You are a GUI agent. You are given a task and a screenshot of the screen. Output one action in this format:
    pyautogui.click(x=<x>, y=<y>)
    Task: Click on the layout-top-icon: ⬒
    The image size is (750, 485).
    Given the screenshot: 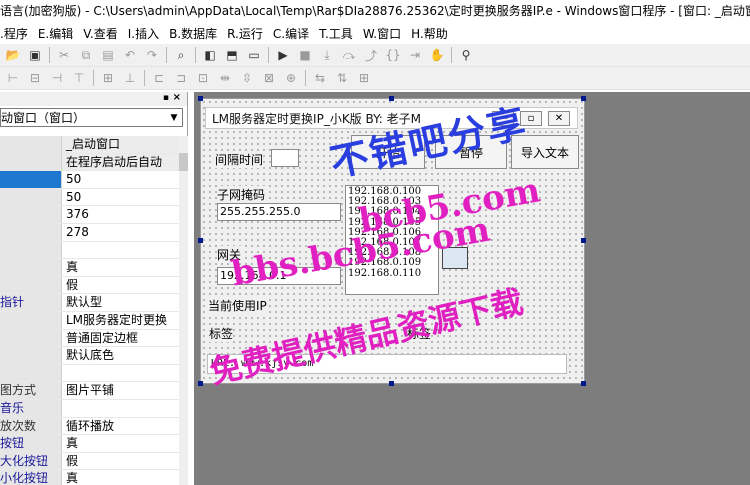 What is the action you would take?
    pyautogui.click(x=232, y=55)
    